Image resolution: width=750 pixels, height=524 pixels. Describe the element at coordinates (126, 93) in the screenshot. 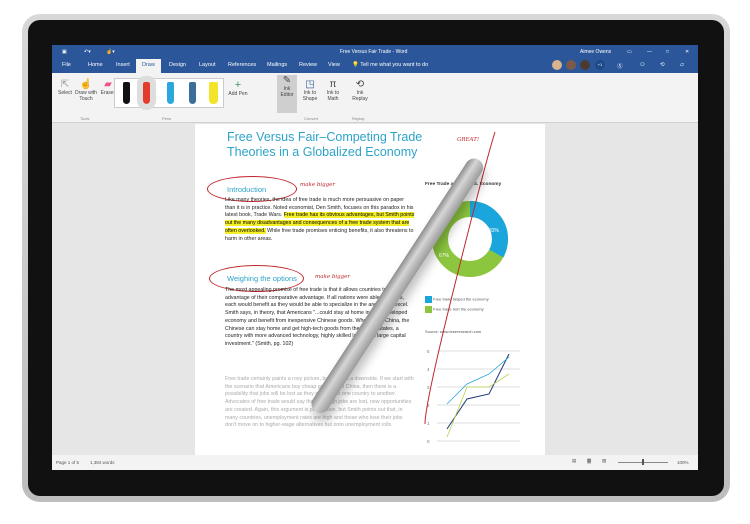

I see `pen-black` at that location.